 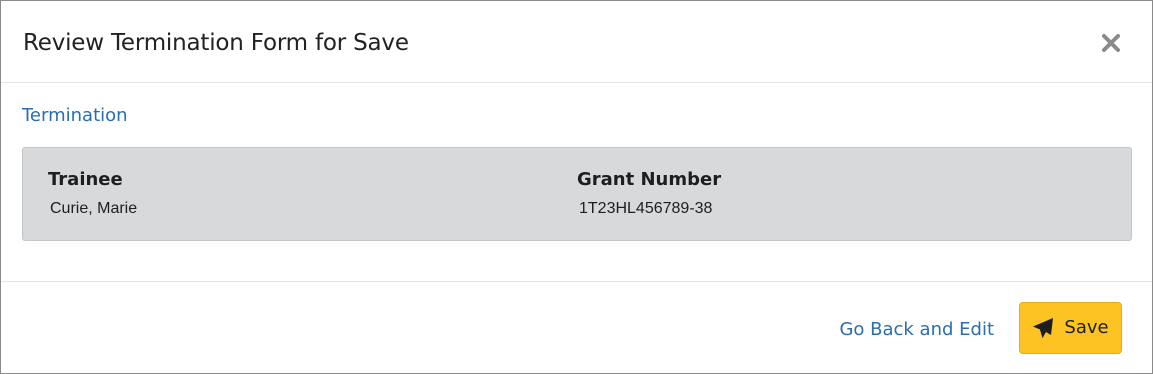 I want to click on close-icon, so click(x=1111, y=43).